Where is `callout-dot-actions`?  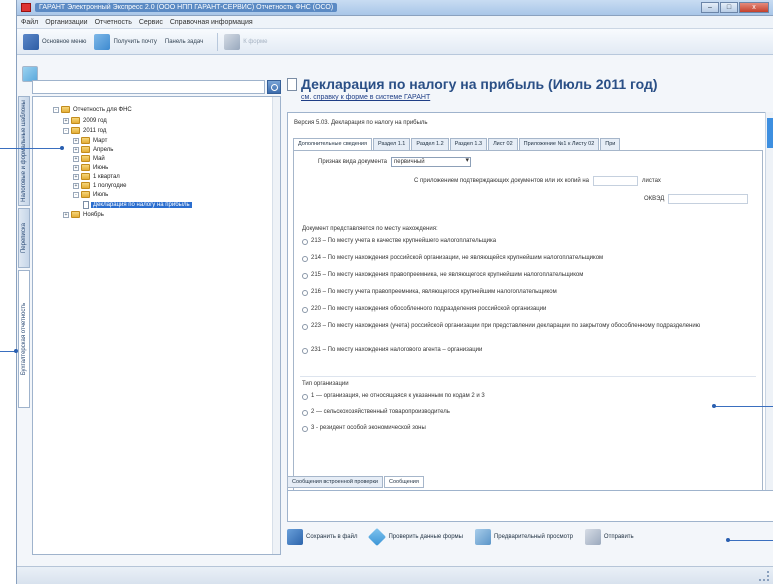
callout-dot-actions is located at coordinates (728, 540).